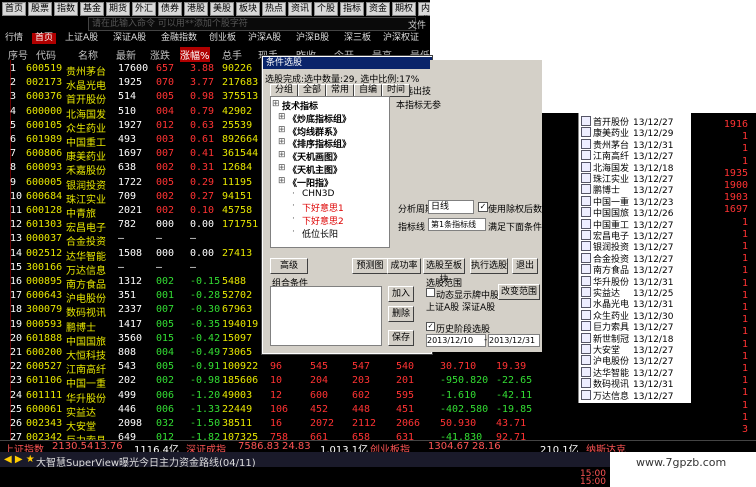 This screenshot has height=487, width=756. I want to click on execute-button: 执行选股, so click(489, 266).